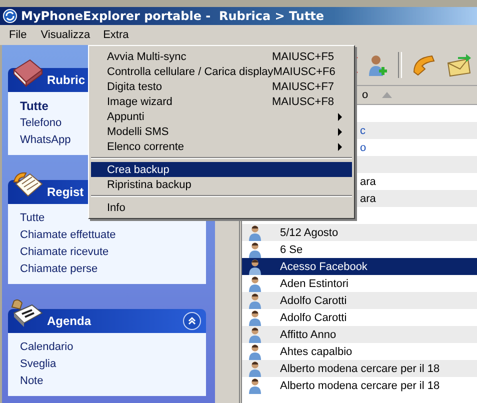 This screenshot has height=403, width=477. What do you see at coordinates (45, 140) in the screenshot?
I see `sidebar-item: WhatsApp` at bounding box center [45, 140].